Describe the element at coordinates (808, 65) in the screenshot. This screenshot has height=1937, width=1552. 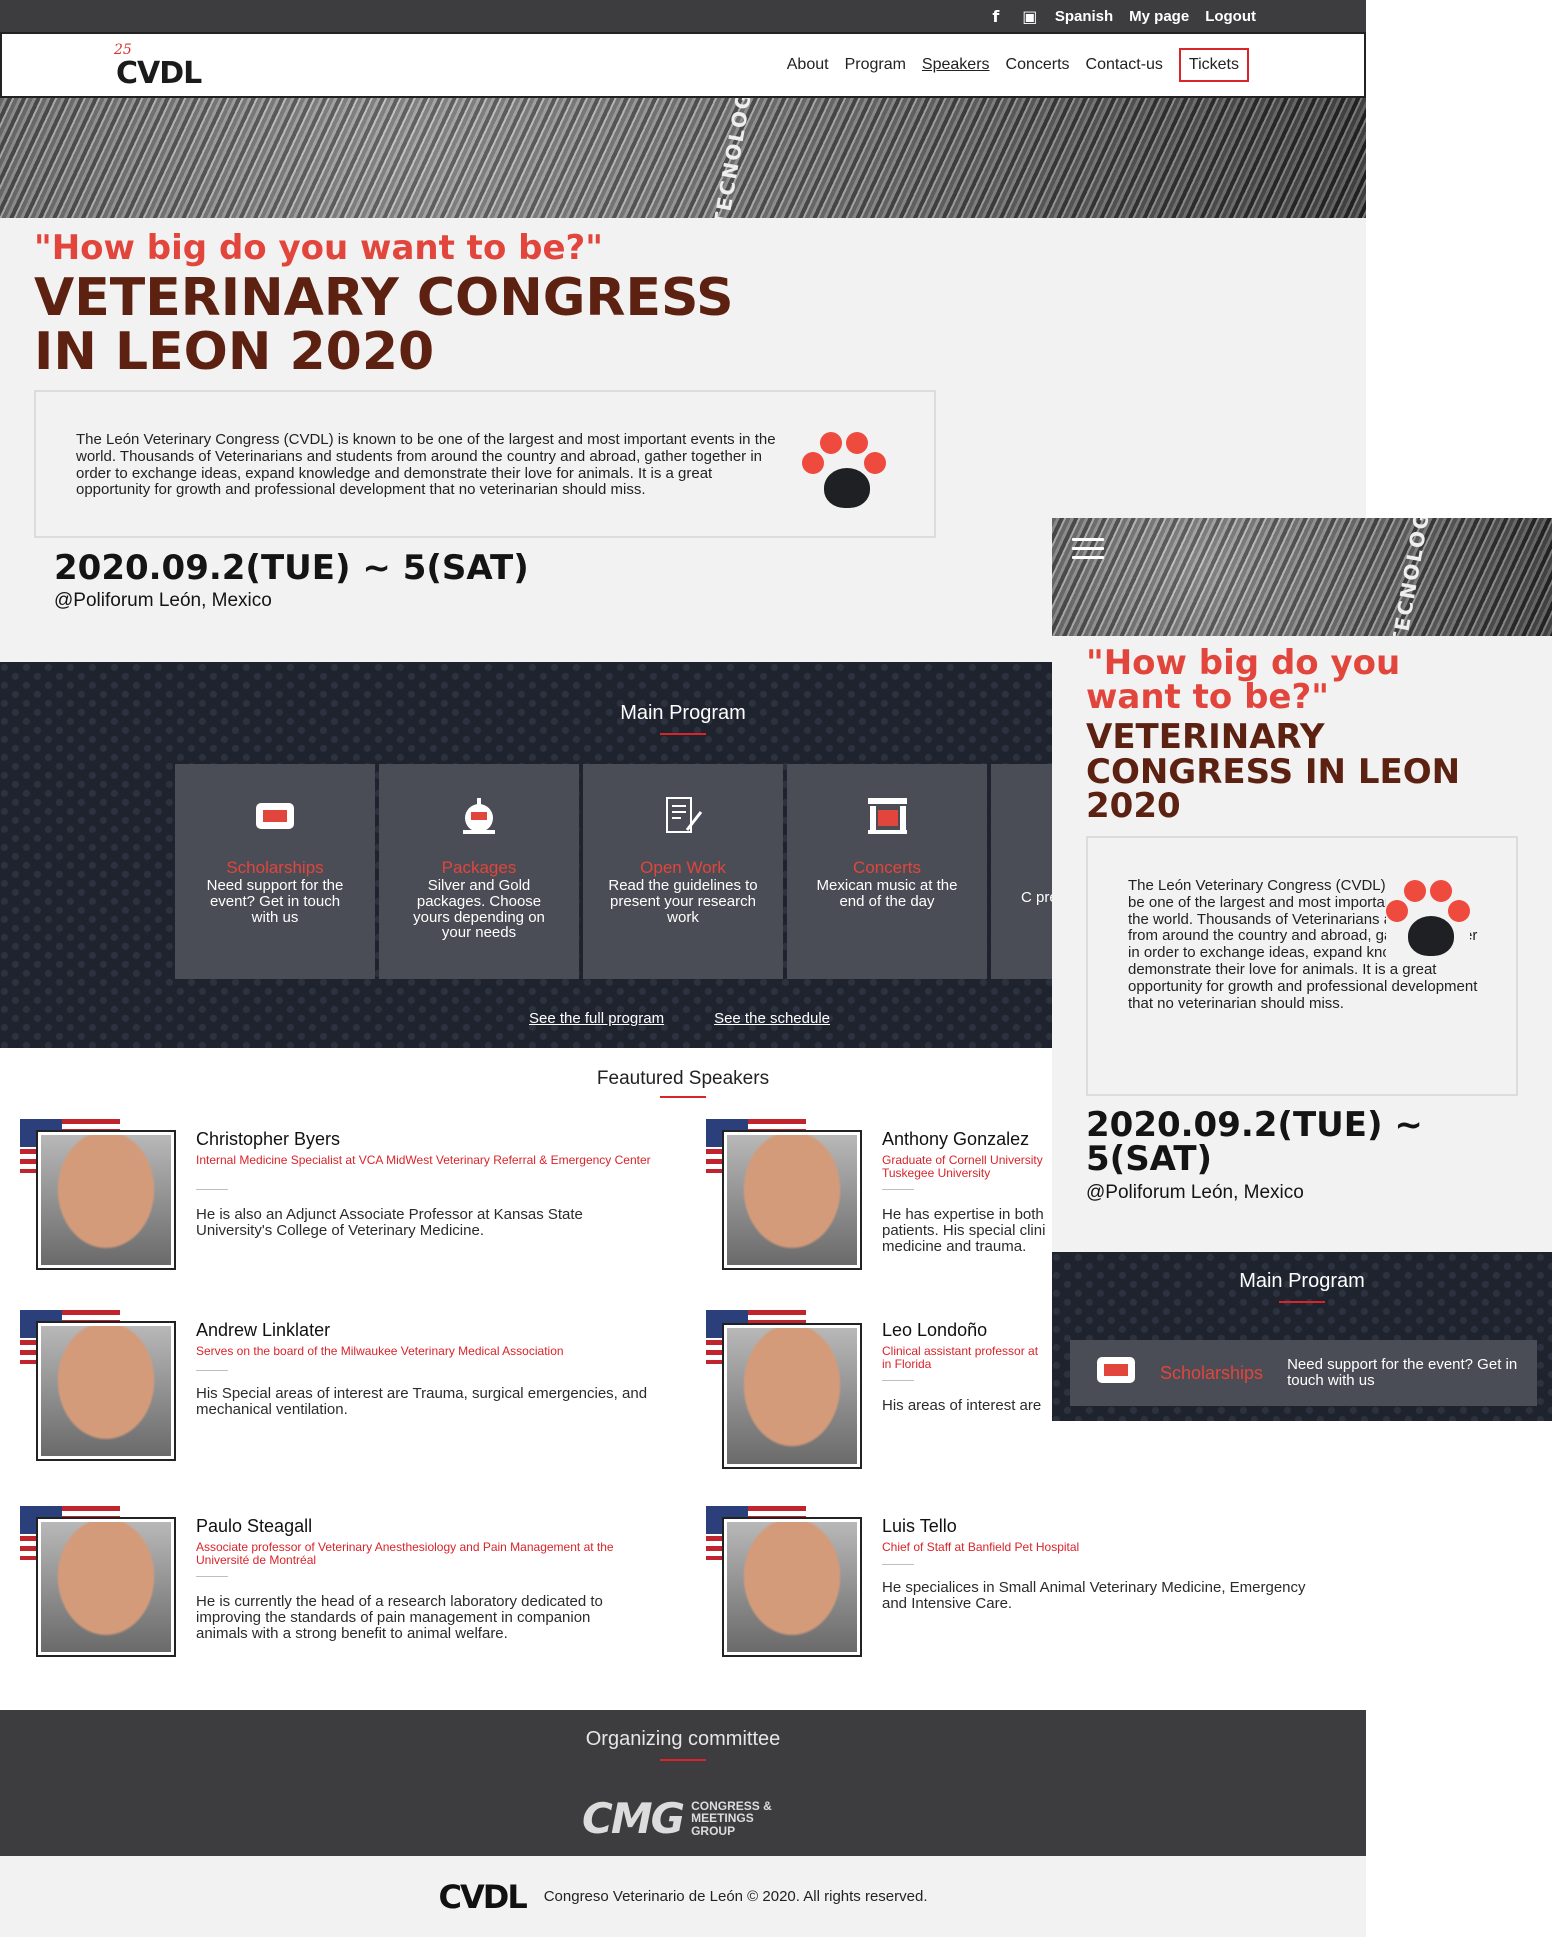
I see `nav-about: About` at that location.